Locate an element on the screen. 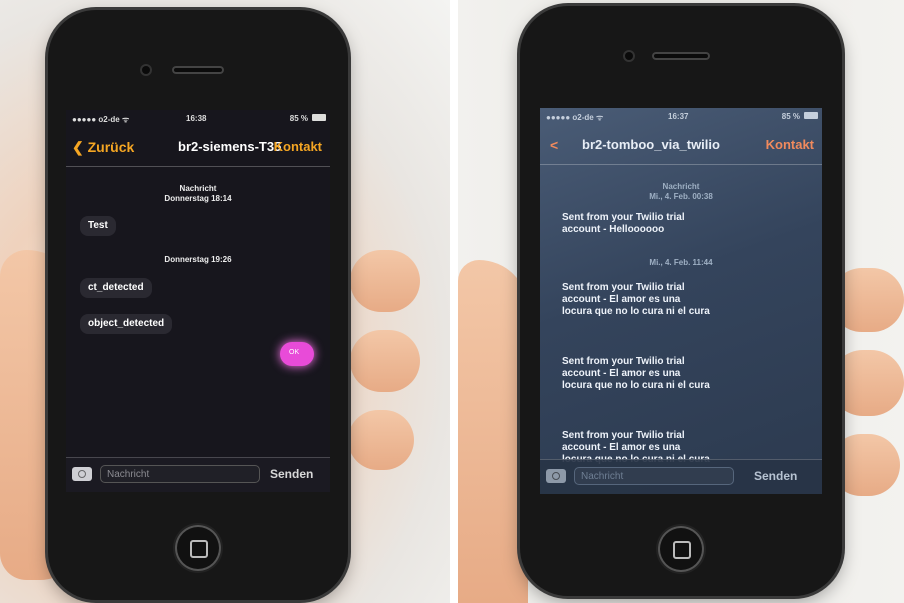 This screenshot has height=603, width=904. back-label: Zurück is located at coordinates (111, 147).